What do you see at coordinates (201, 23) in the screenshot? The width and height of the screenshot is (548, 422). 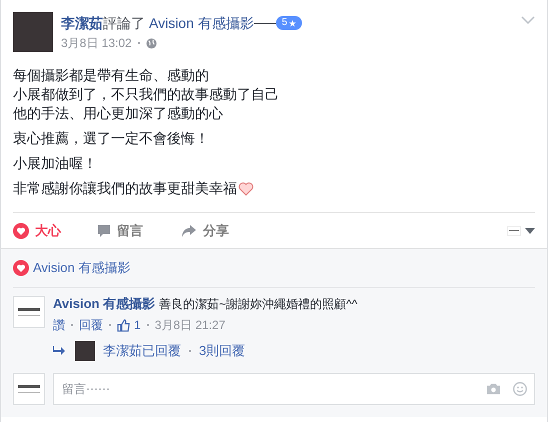 I see `page-link: Avision 有感攝影` at bounding box center [201, 23].